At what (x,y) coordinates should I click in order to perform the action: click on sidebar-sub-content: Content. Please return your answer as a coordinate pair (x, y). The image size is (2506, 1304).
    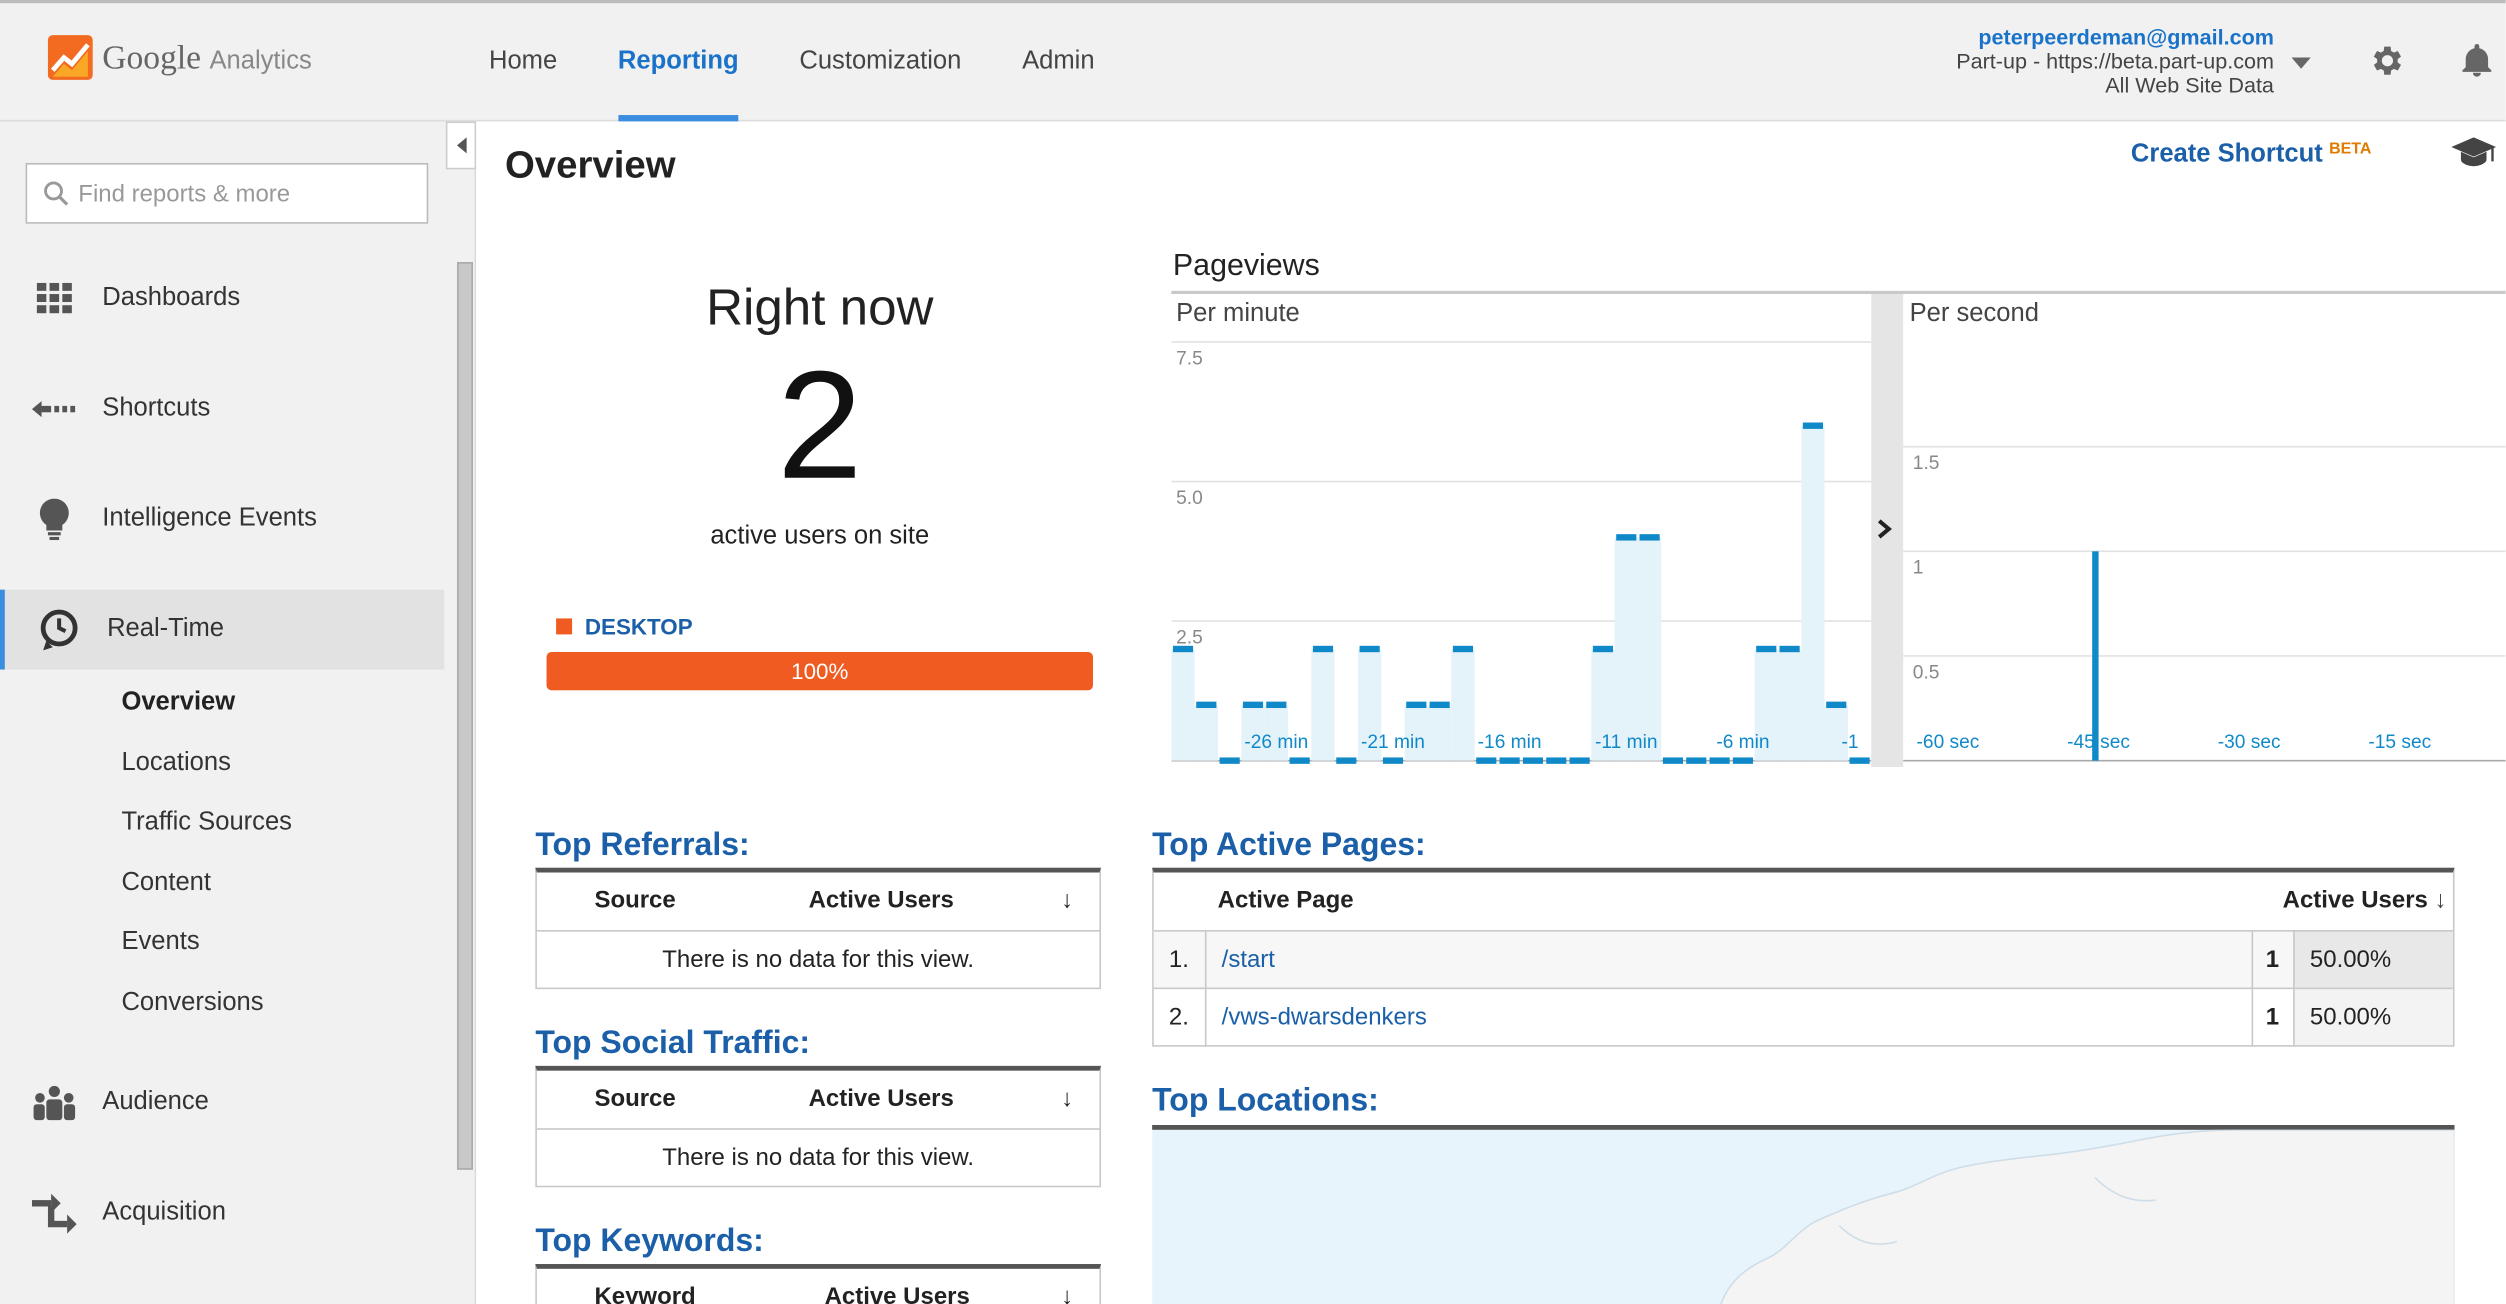
    Looking at the image, I should click on (166, 883).